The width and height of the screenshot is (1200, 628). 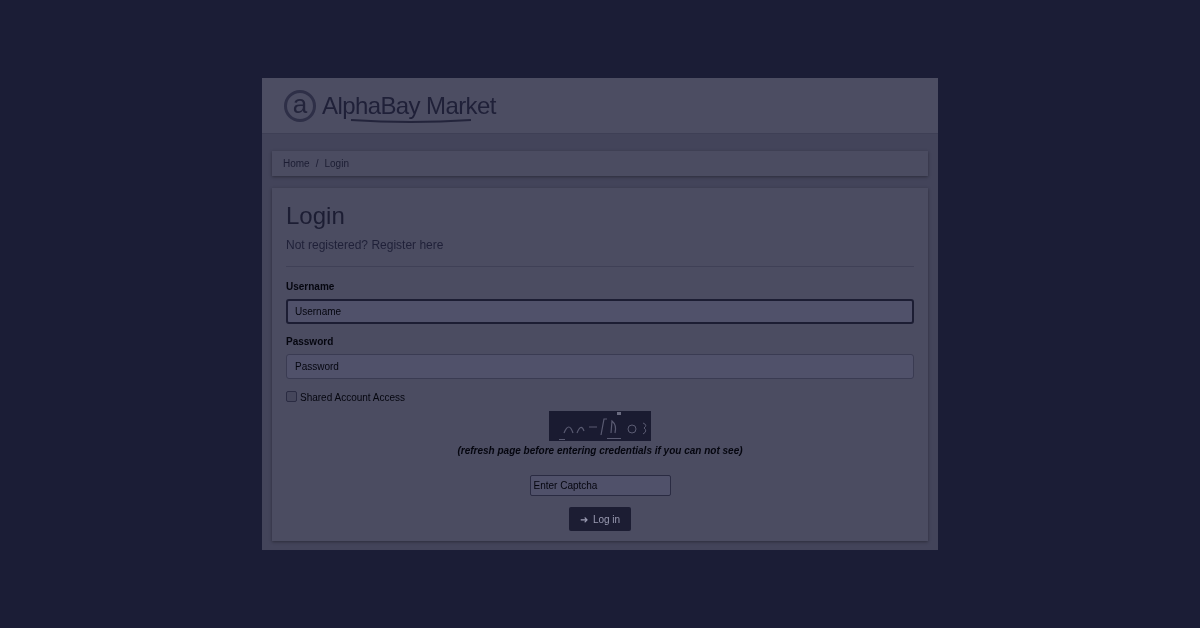 I want to click on input-field: Password, so click(x=600, y=366).